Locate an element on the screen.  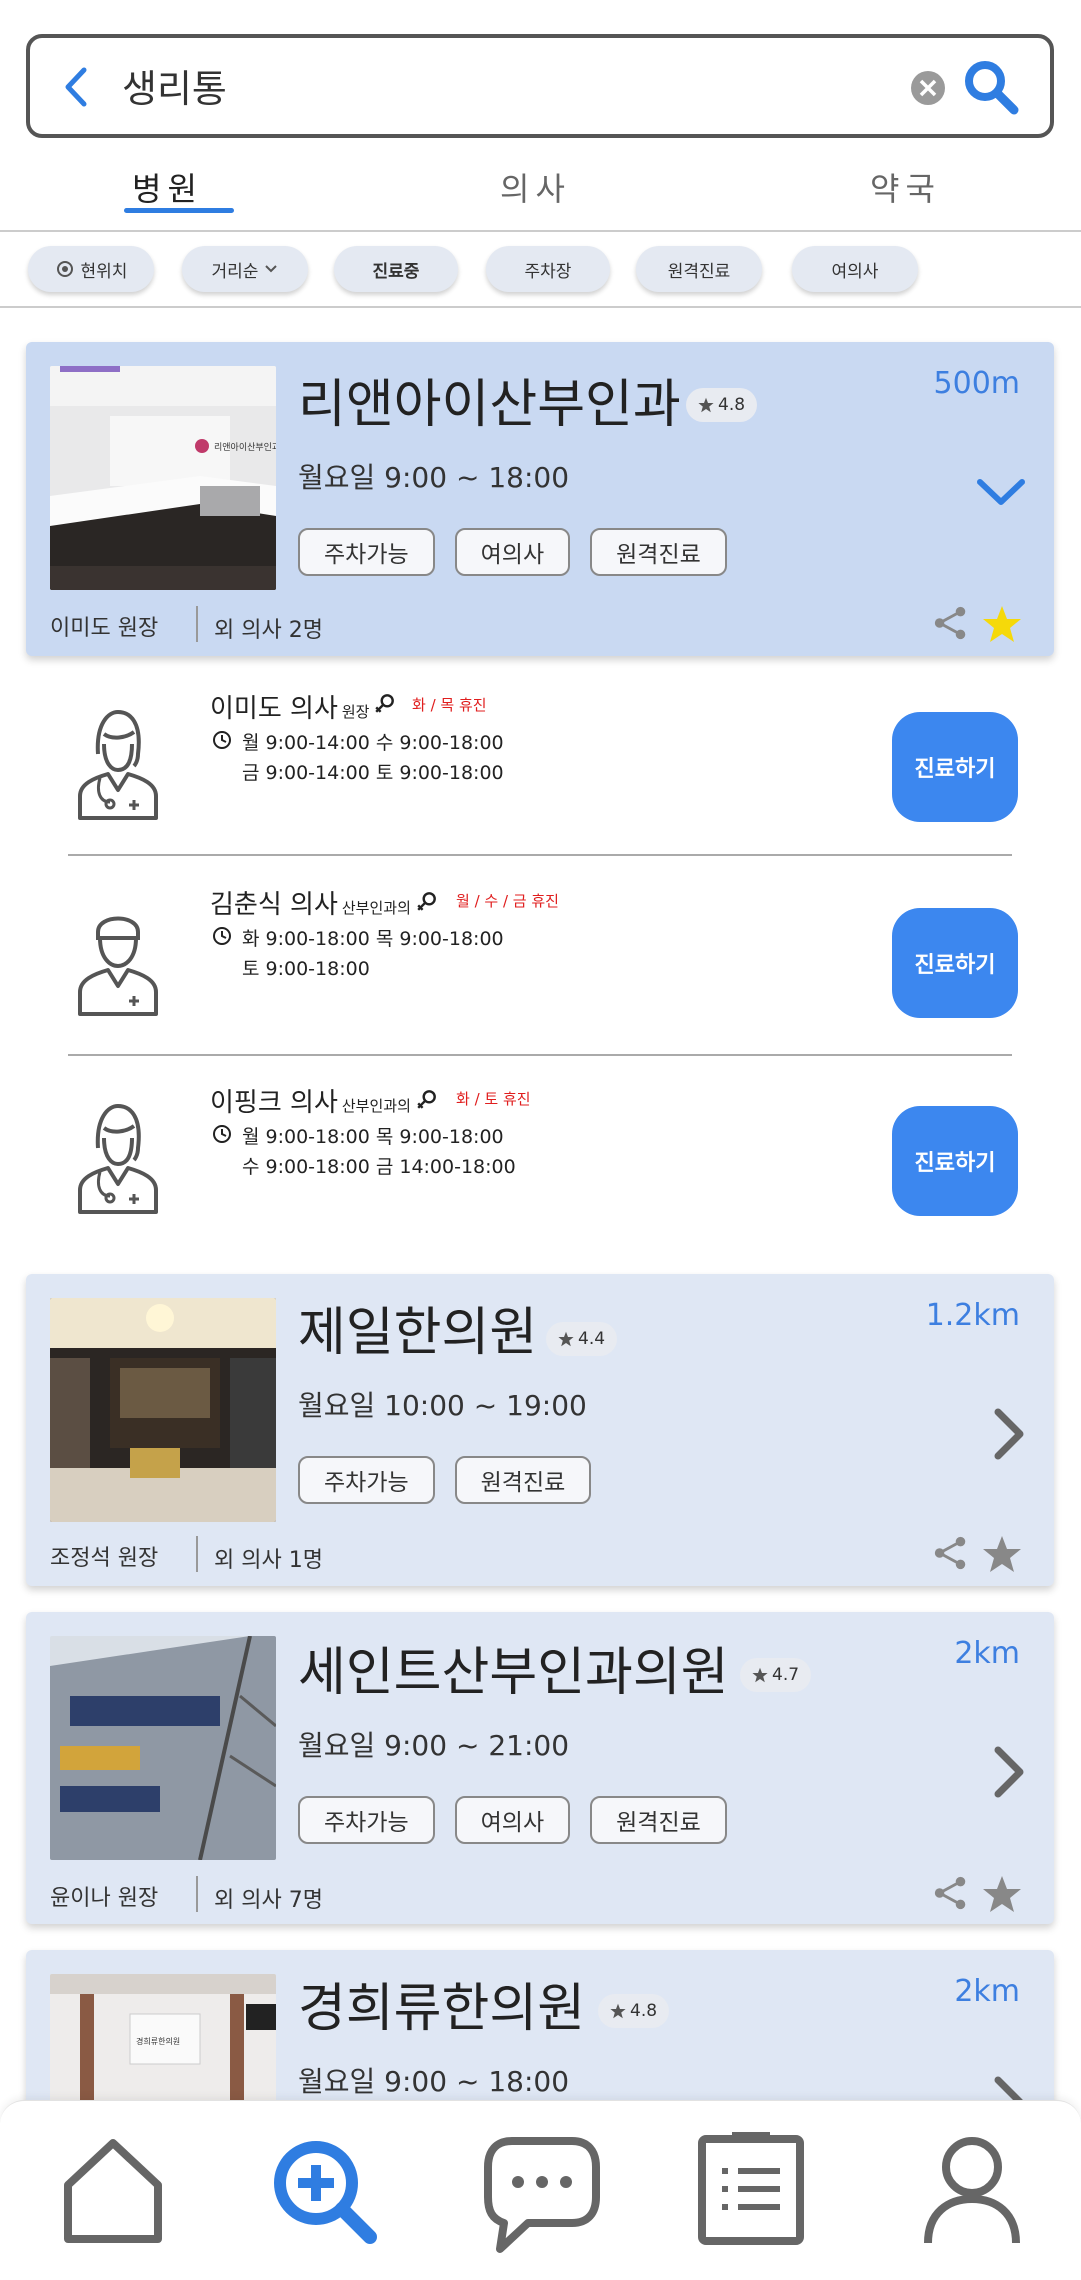
director-name: 이미도 원장 is located at coordinates (104, 628).